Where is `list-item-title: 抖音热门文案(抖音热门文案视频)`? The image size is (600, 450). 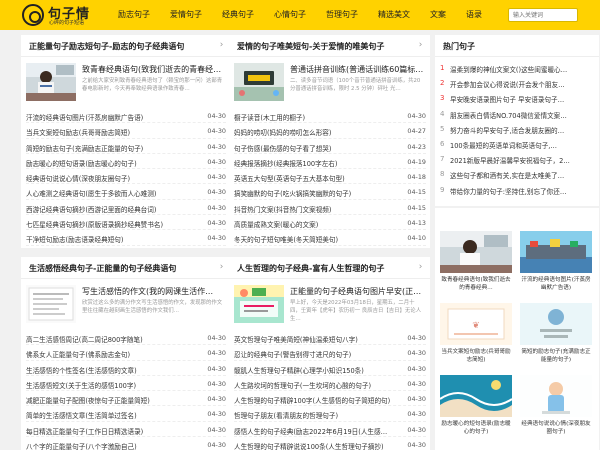
list-item-title: 抖音热门文案(抖音热门文案视频) is located at coordinates (314, 209).